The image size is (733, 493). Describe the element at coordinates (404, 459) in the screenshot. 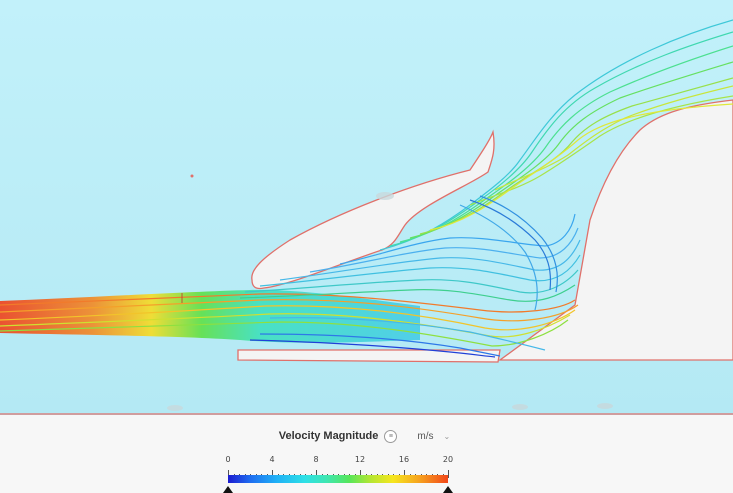

I see `tick-label: 16` at that location.